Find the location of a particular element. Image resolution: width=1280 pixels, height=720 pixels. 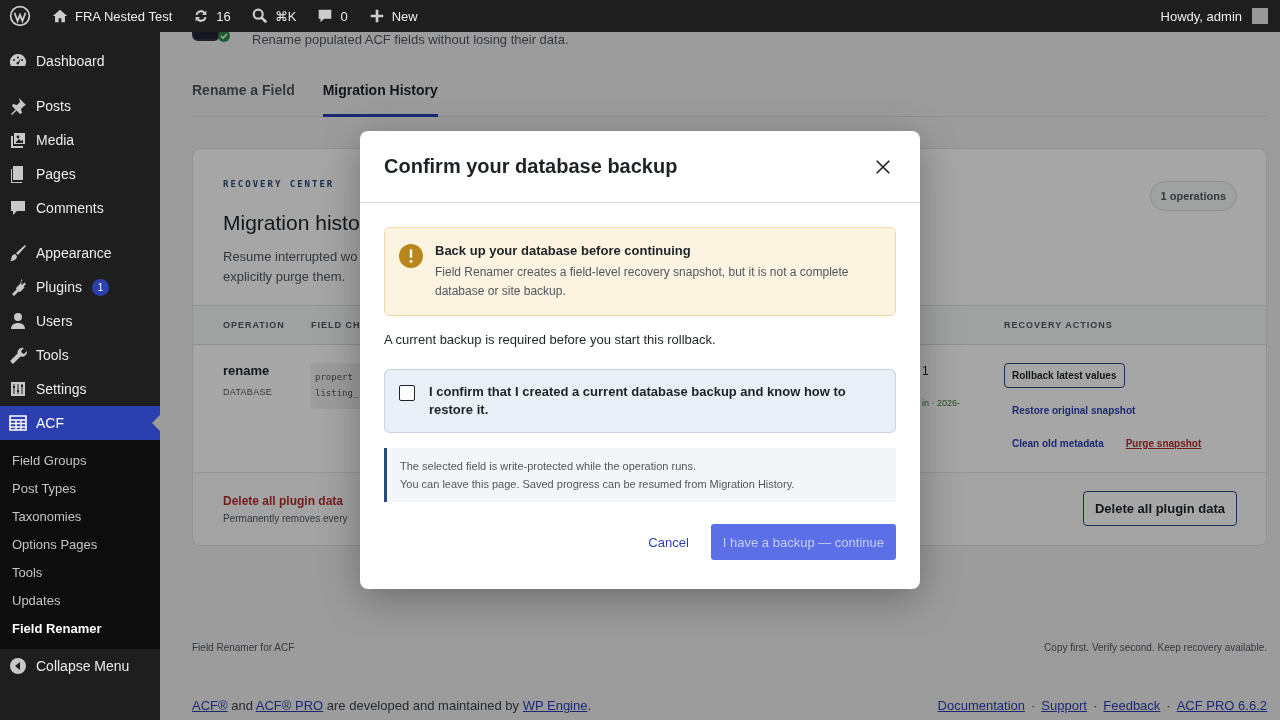

column-header: FIELD CH is located at coordinates (336, 325).